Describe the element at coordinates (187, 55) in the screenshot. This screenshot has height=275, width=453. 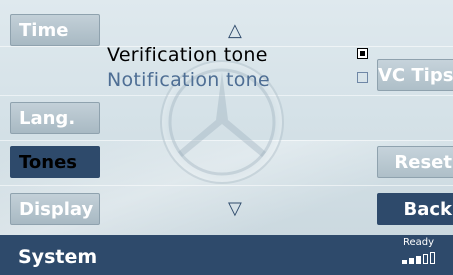
I see `option-verification-tone: Verification tone` at that location.